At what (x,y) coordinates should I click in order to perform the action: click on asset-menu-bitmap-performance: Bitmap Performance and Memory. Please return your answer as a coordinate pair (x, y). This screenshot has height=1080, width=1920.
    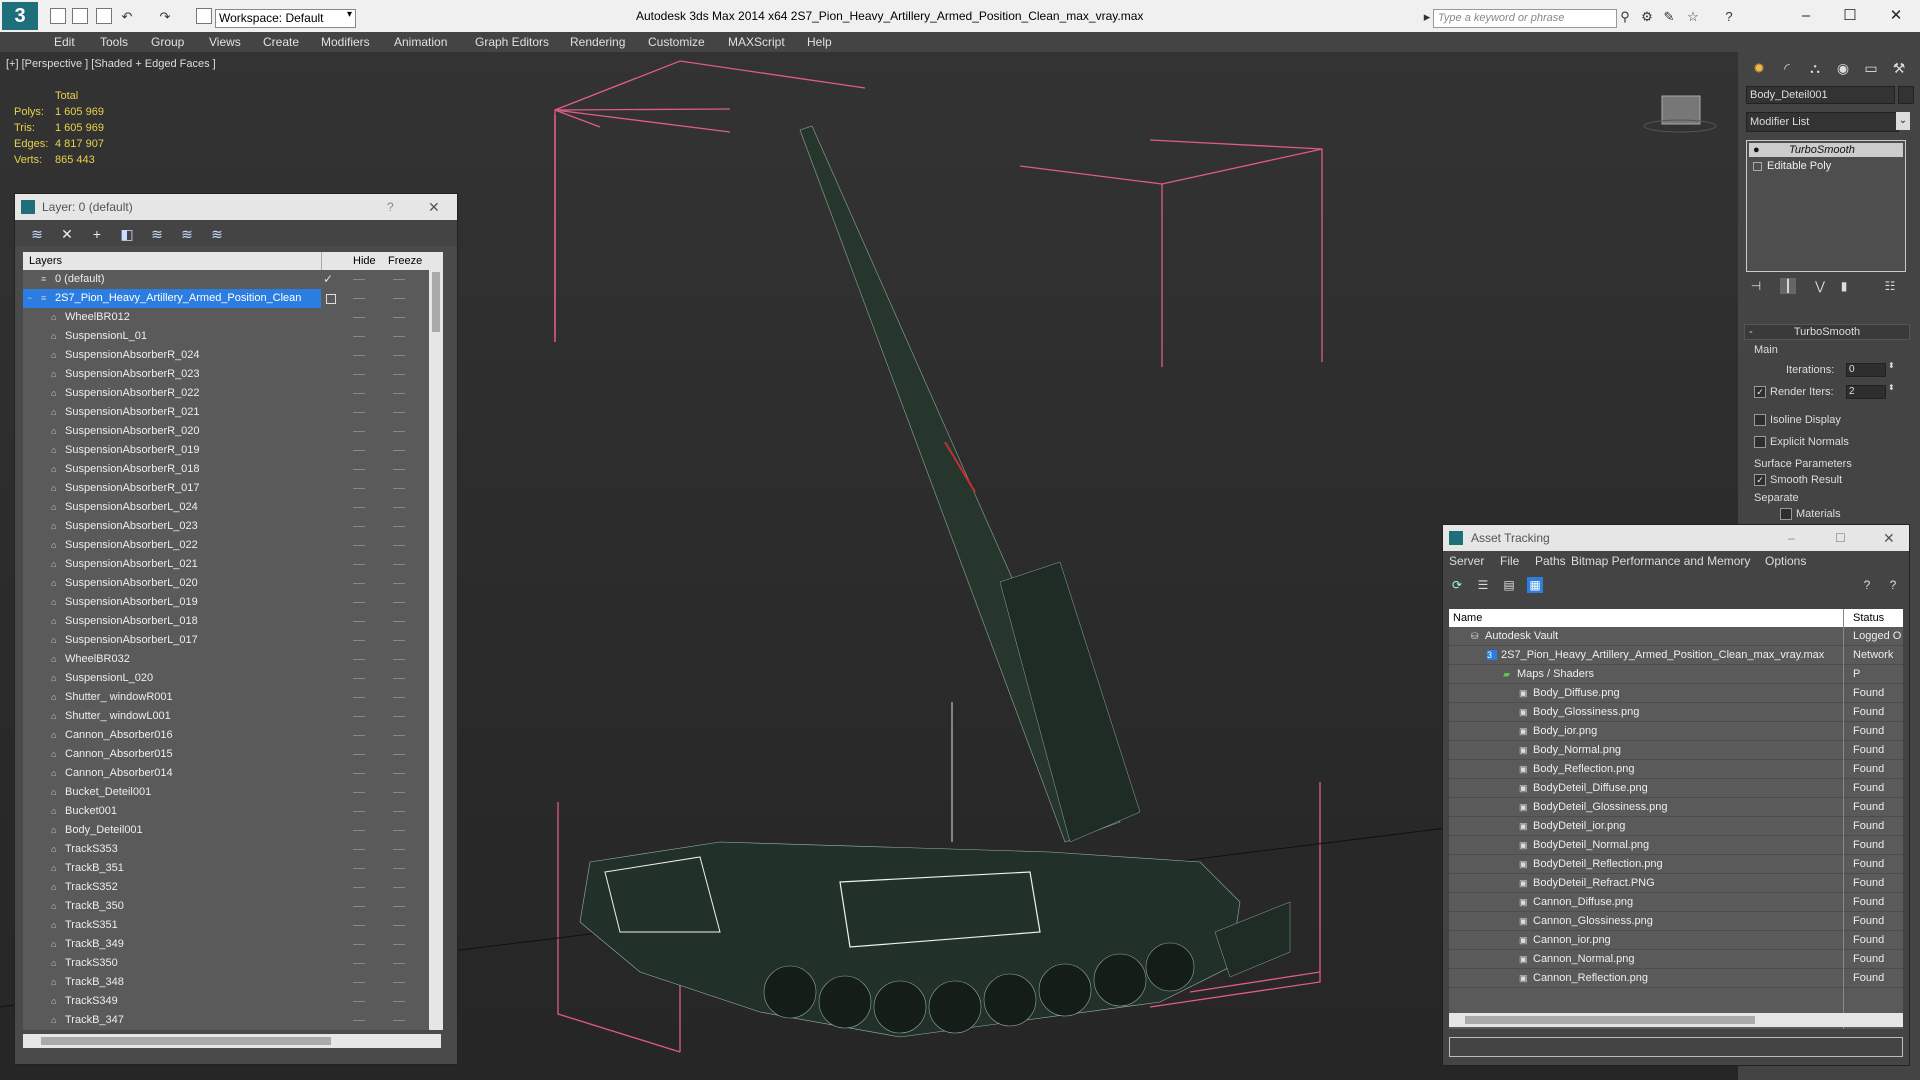
    Looking at the image, I should click on (1660, 561).